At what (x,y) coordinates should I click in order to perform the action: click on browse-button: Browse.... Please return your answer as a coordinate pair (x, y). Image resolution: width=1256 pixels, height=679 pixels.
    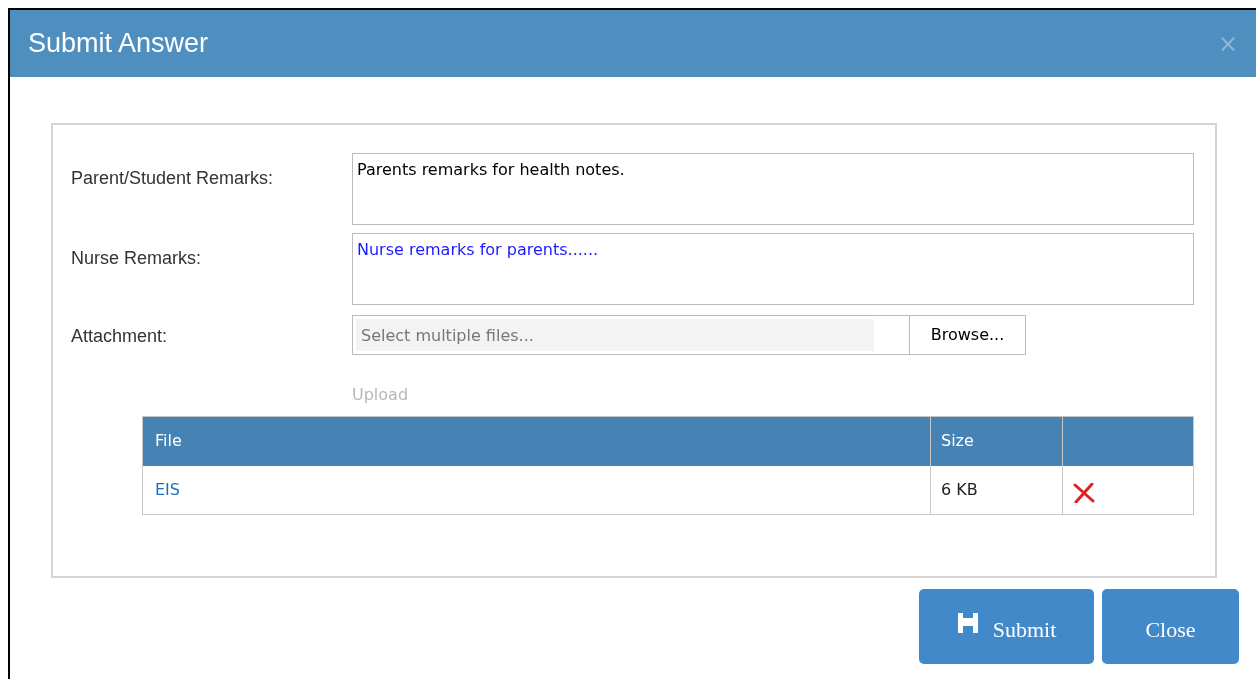
    Looking at the image, I should click on (968, 335).